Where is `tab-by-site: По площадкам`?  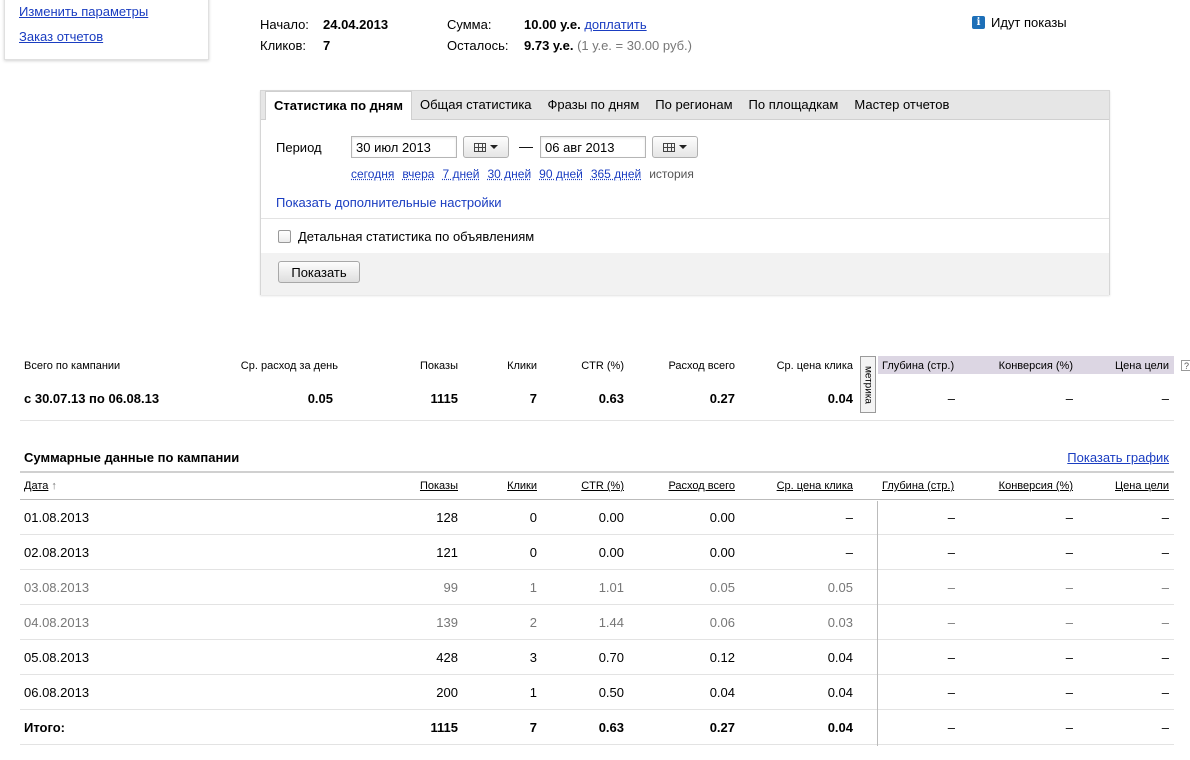
tab-by-site: По площадкам is located at coordinates (794, 105).